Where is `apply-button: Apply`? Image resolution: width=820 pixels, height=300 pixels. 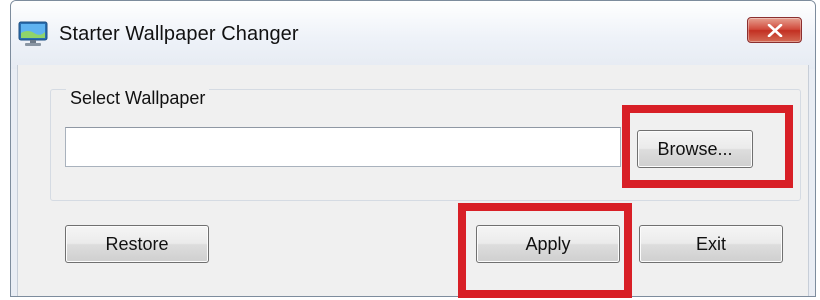 apply-button: Apply is located at coordinates (548, 244).